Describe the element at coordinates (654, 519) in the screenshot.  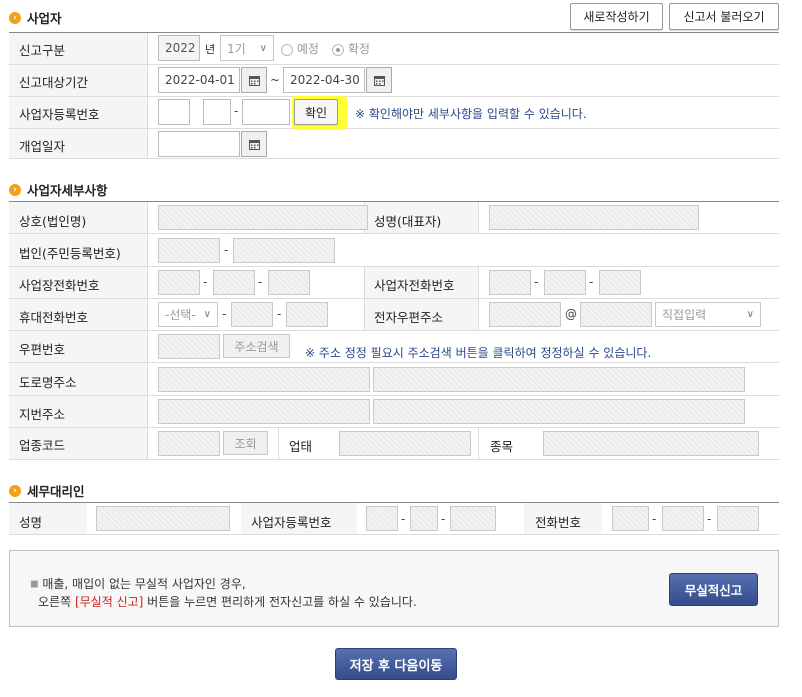
I see `agent-phone-dash1: -` at that location.